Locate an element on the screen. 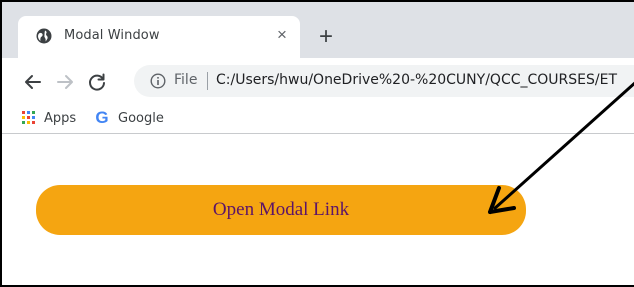 Image resolution: width=634 pixels, height=287 pixels. tab-close-icon: × is located at coordinates (282, 35).